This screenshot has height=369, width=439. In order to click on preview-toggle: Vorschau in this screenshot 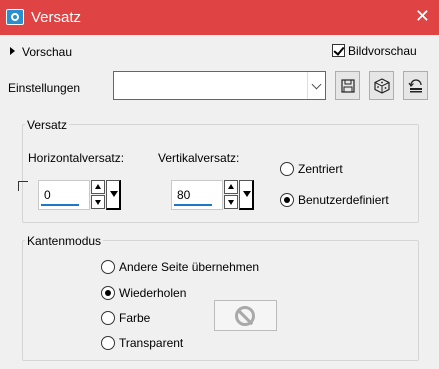, I will do `click(41, 52)`.